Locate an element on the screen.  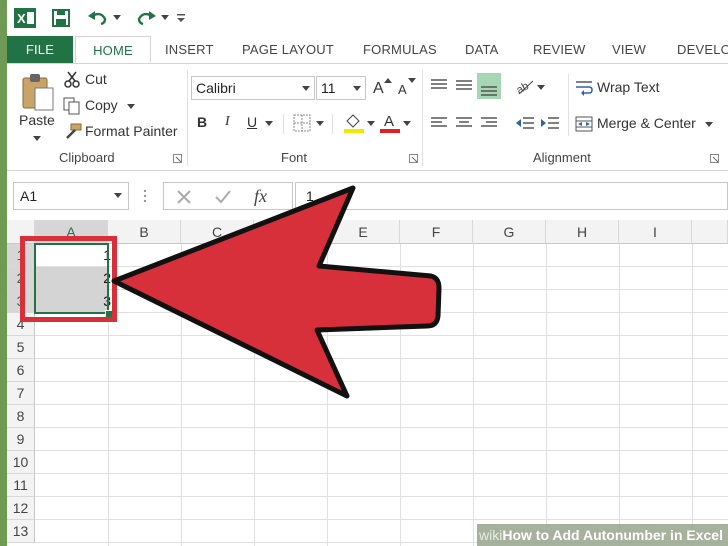
watermark-title: How to Add Autonumber in Excel is located at coordinates (612, 535).